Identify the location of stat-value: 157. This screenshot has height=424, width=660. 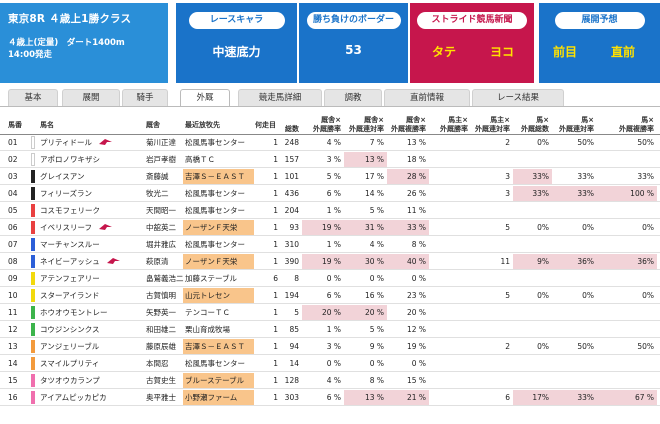
(291, 159).